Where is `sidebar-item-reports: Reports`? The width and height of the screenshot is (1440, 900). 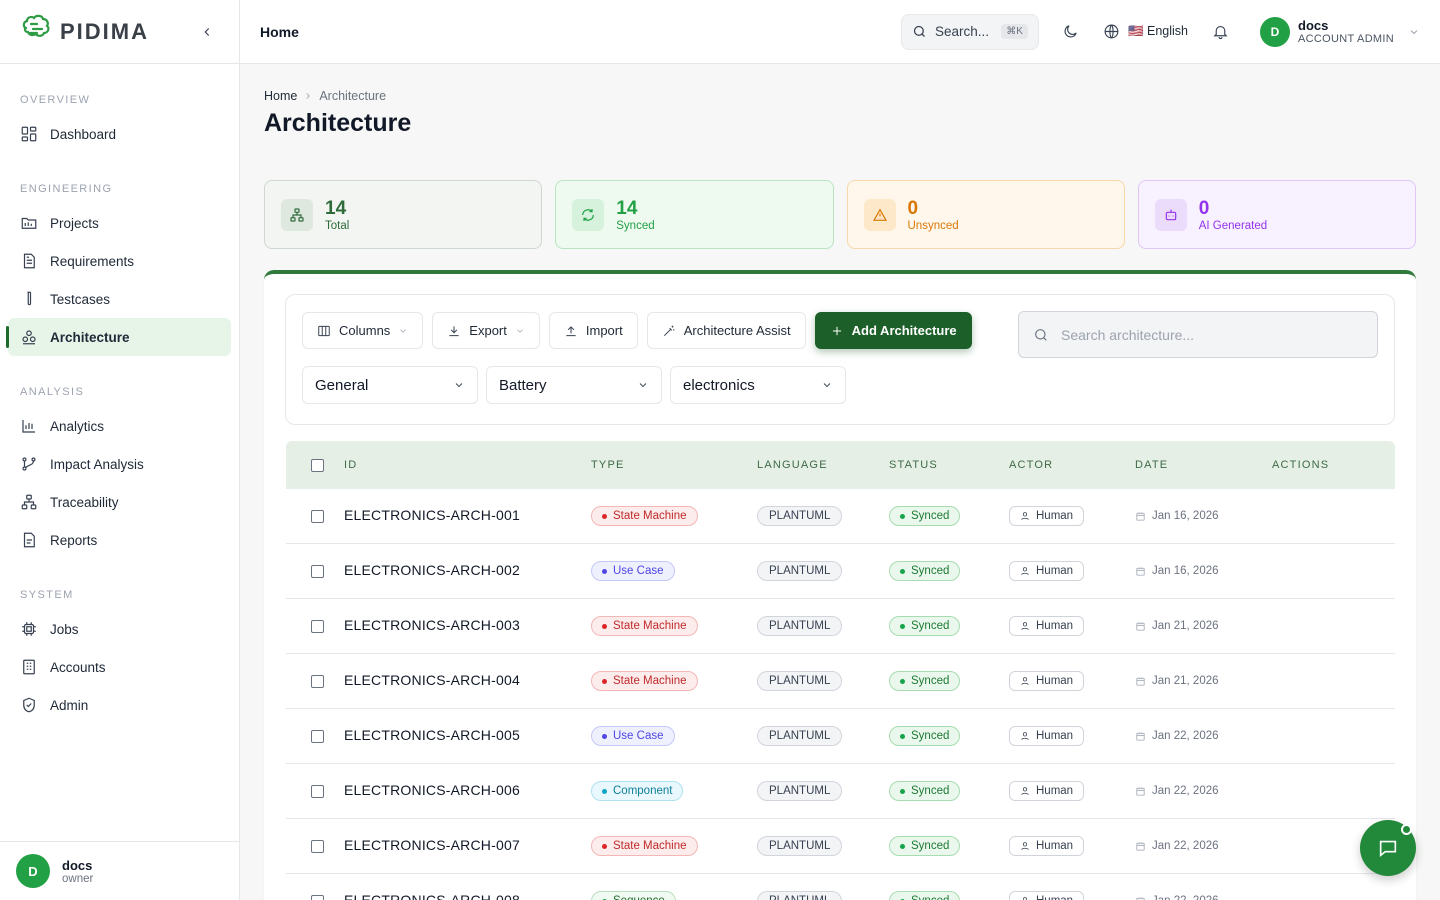
sidebar-item-reports: Reports is located at coordinates (119, 540).